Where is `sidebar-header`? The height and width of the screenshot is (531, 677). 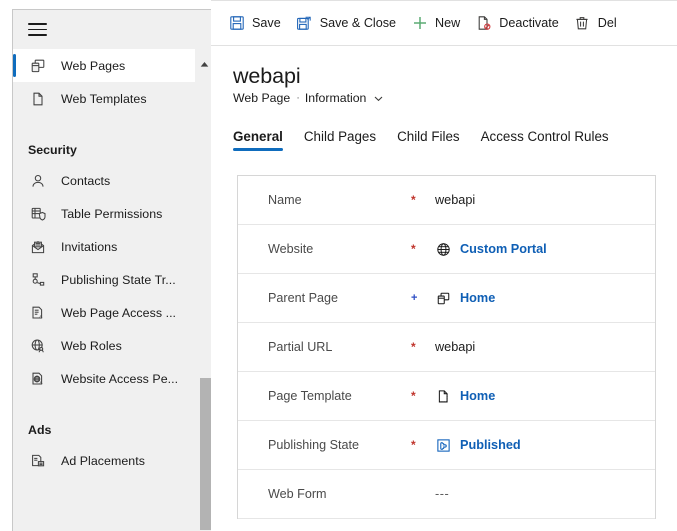
sidebar-header is located at coordinates (112, 29).